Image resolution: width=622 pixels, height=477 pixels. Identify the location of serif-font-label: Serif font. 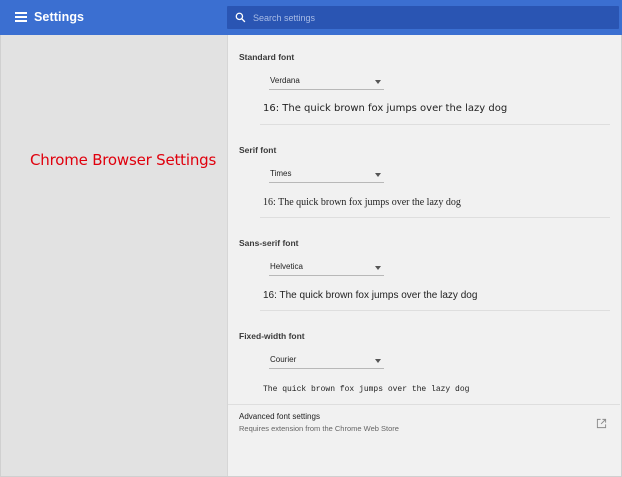
(258, 150).